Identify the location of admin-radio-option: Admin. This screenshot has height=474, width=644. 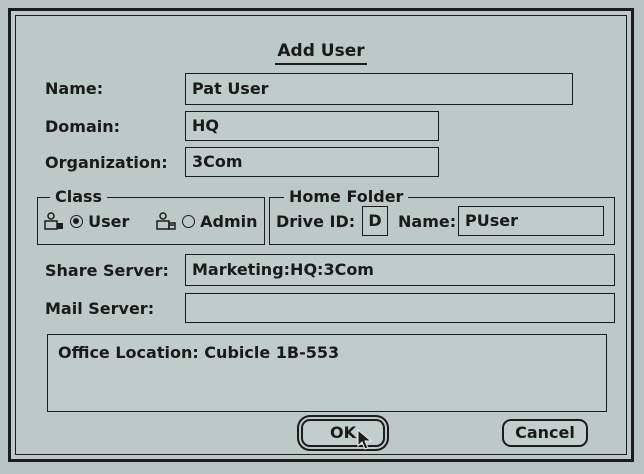
(207, 221).